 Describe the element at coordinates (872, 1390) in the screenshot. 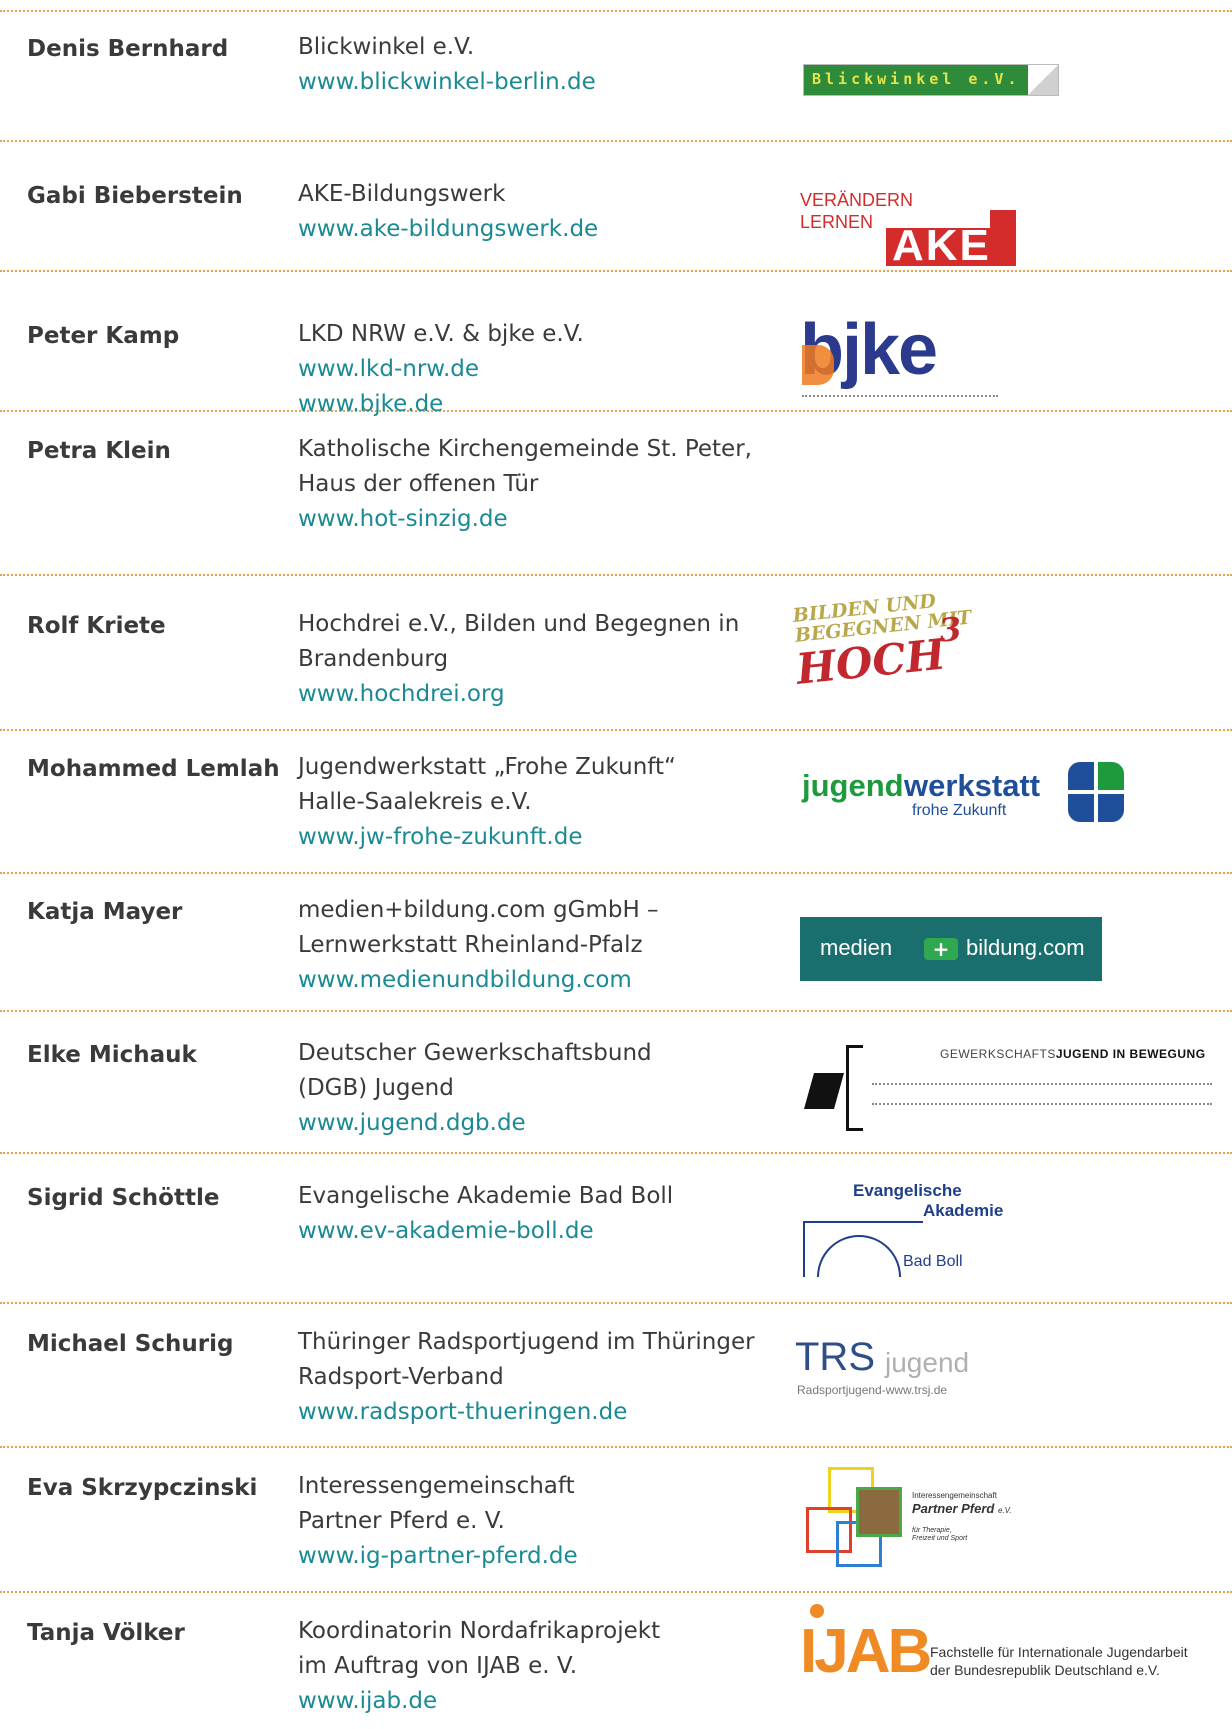

I see `trs-jugend-logo-sub: Radsportjugend-www.trsj.de` at that location.